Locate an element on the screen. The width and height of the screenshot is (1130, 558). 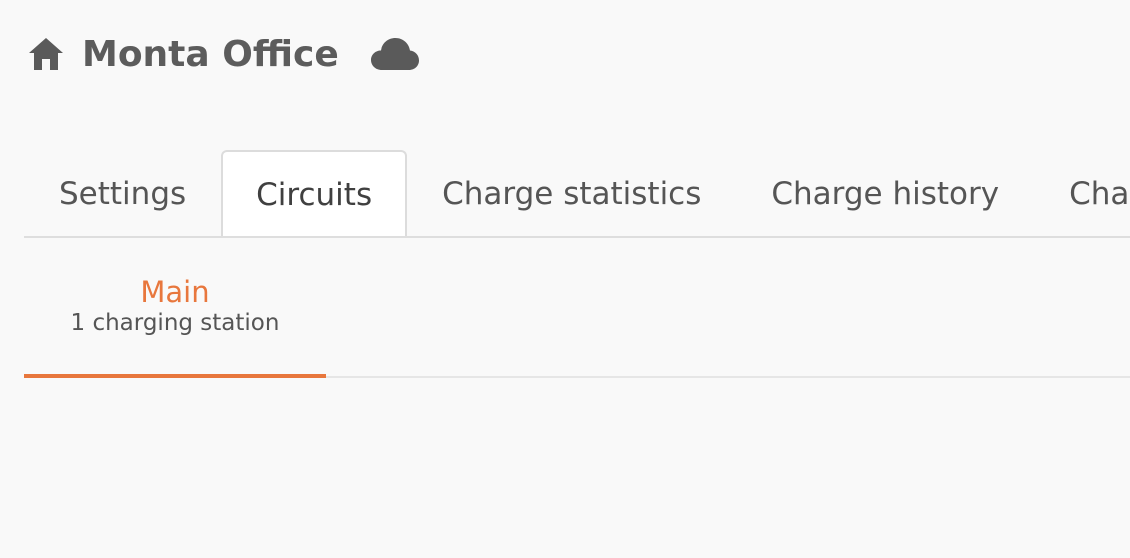
home-icon is located at coordinates (46, 54).